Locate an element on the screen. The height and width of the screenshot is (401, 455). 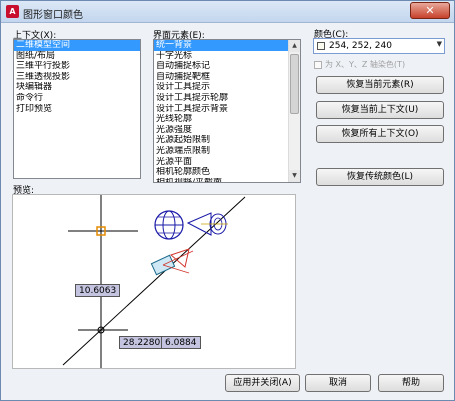
interface-element-list-item: 相机视野/平截面 is located at coordinates (227, 180).